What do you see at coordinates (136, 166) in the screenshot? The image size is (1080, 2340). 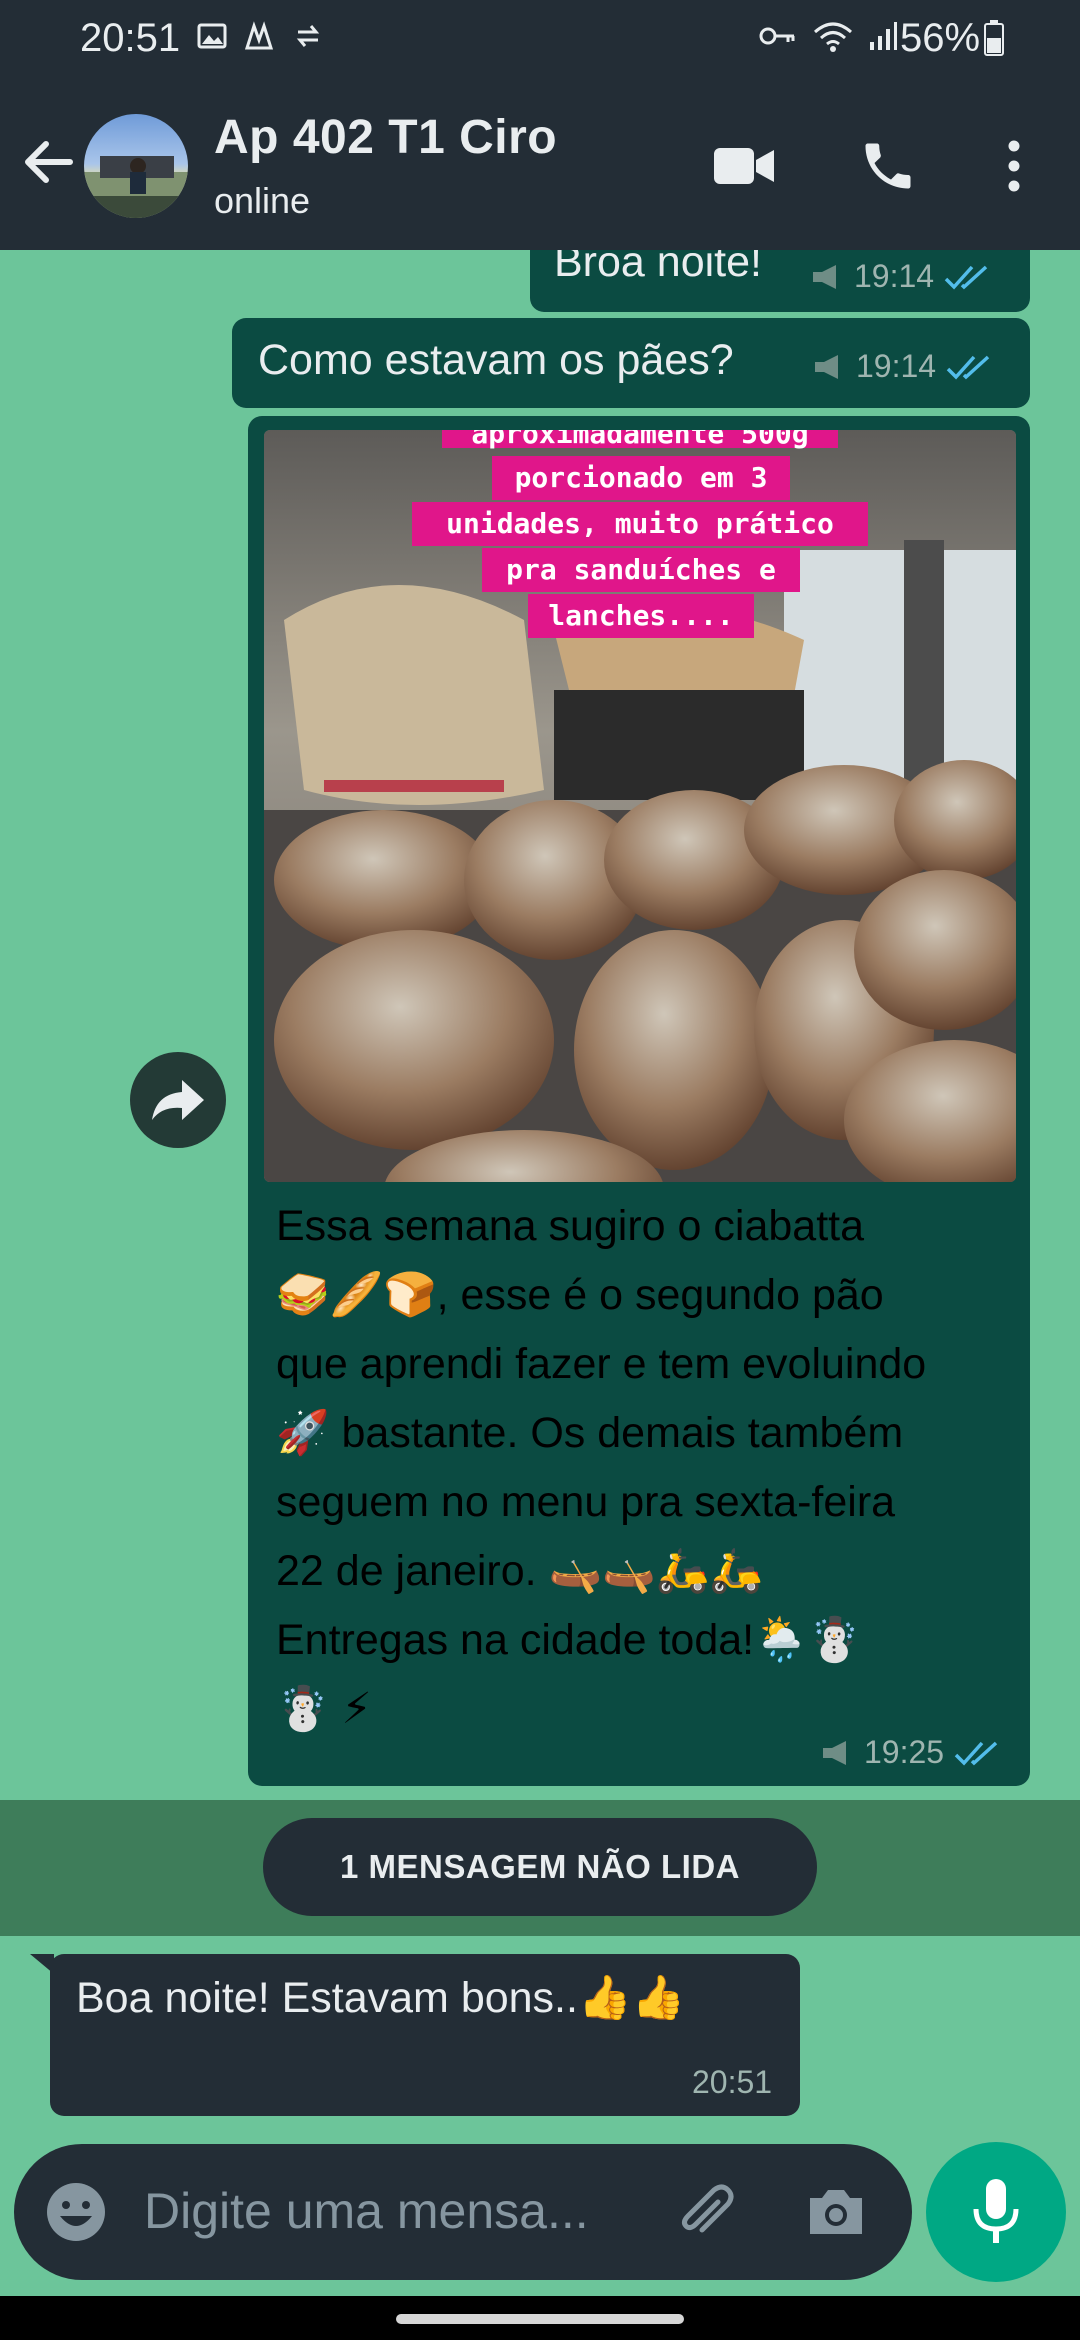 I see `contact-avatar` at bounding box center [136, 166].